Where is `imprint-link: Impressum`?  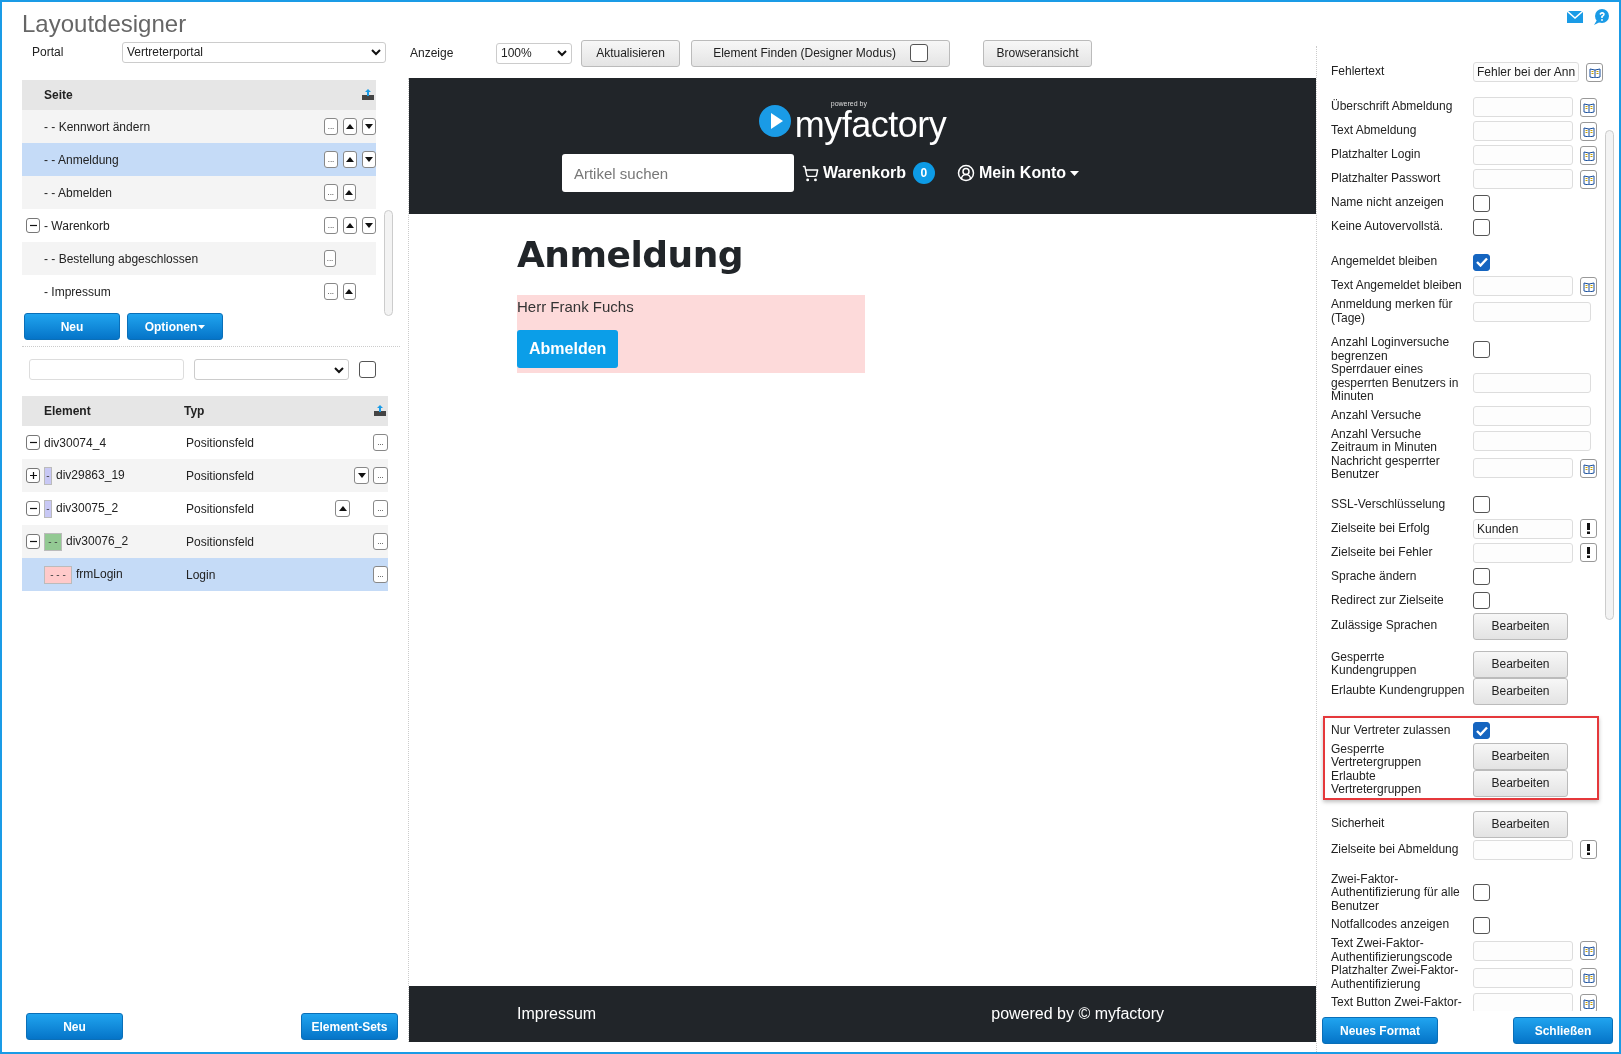
imprint-link: Impressum is located at coordinates (557, 1014).